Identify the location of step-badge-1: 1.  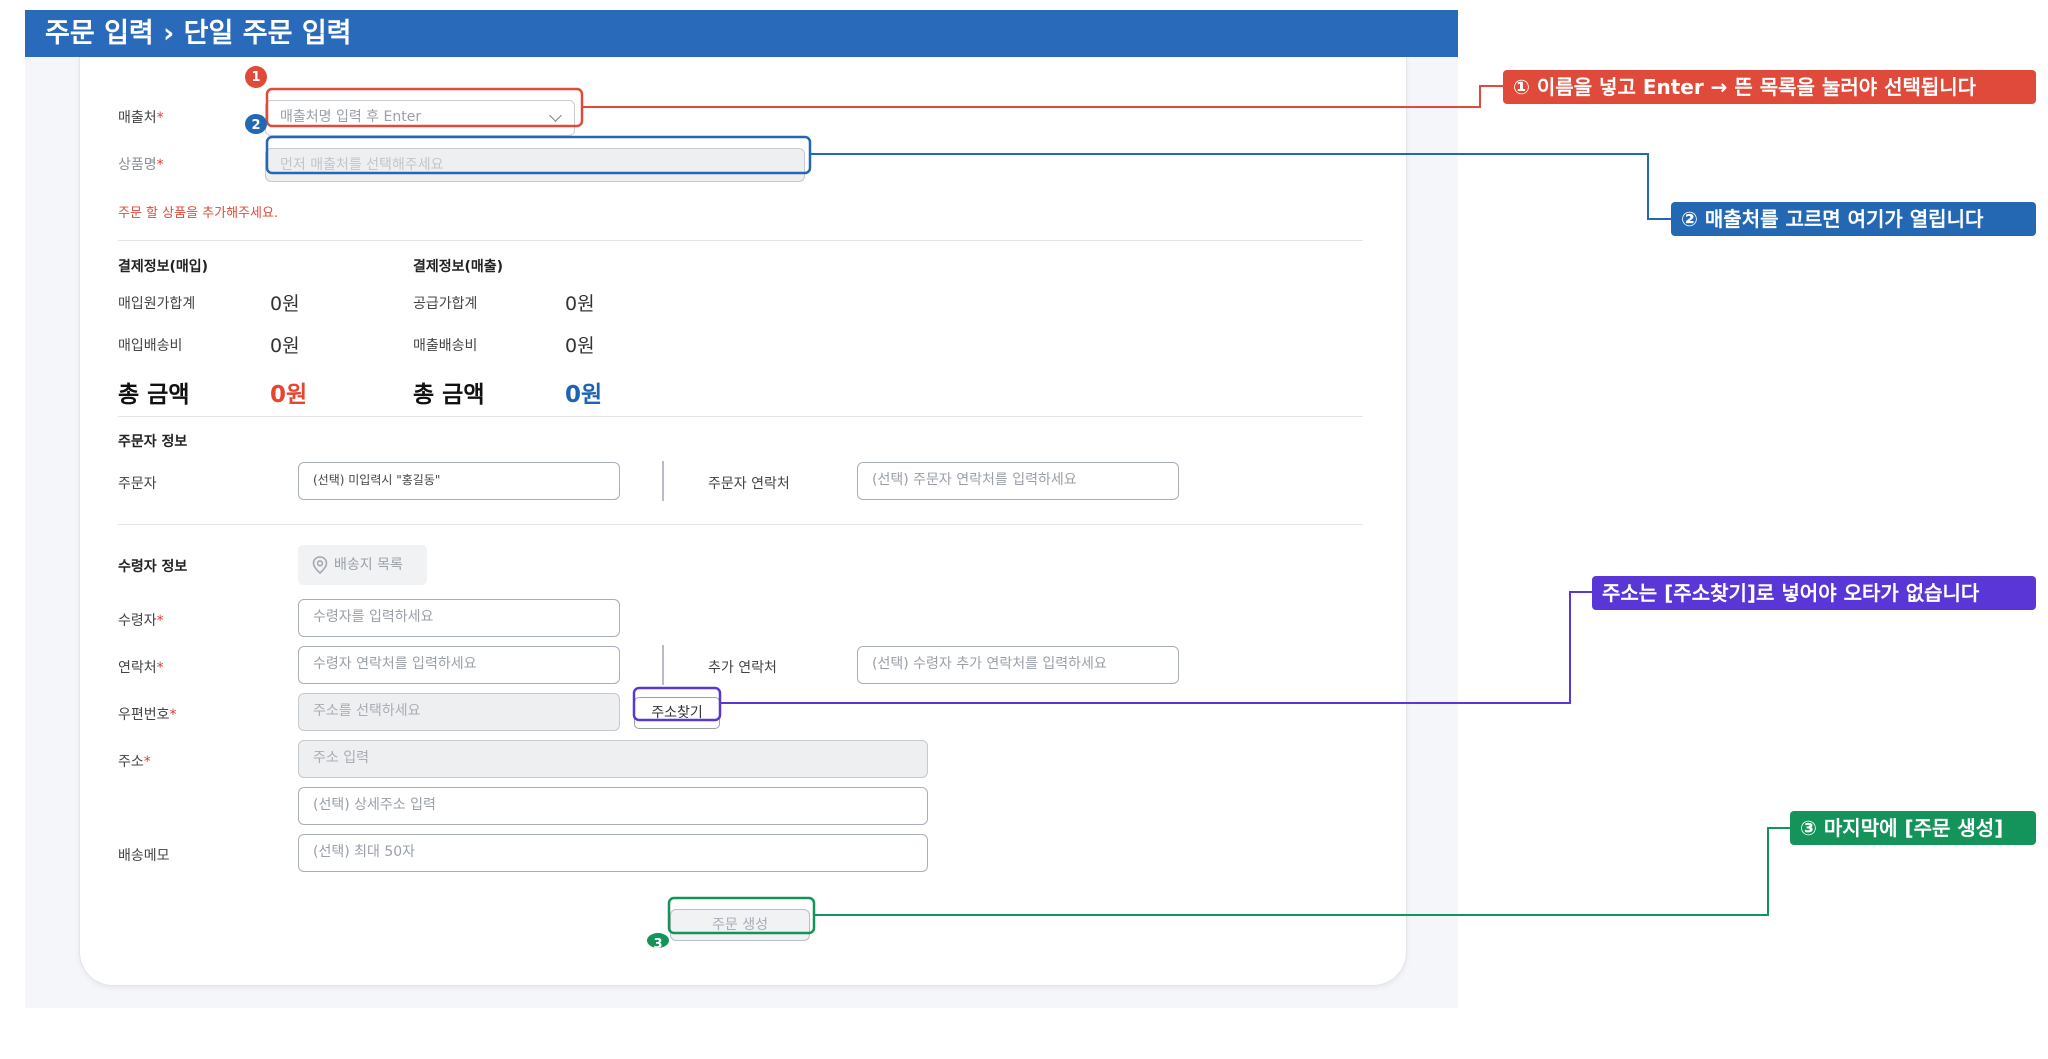
(256, 77).